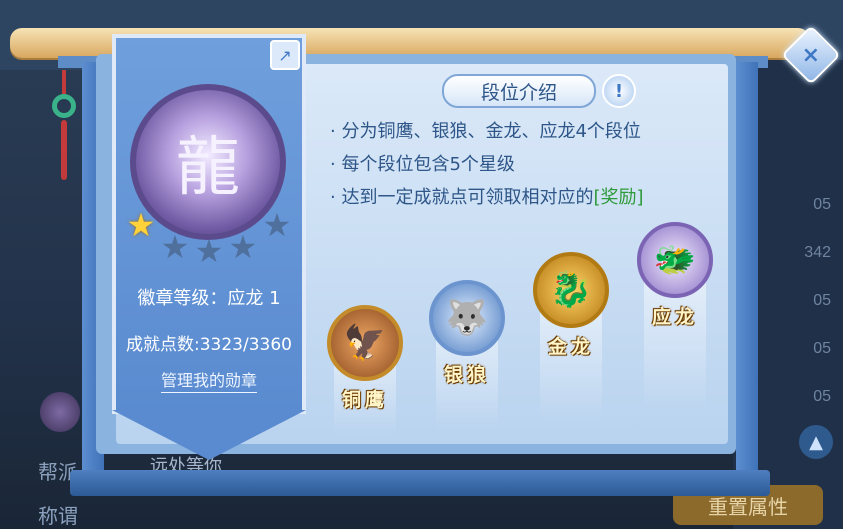  I want to click on background-up-arrow-icon: ▲, so click(816, 442).